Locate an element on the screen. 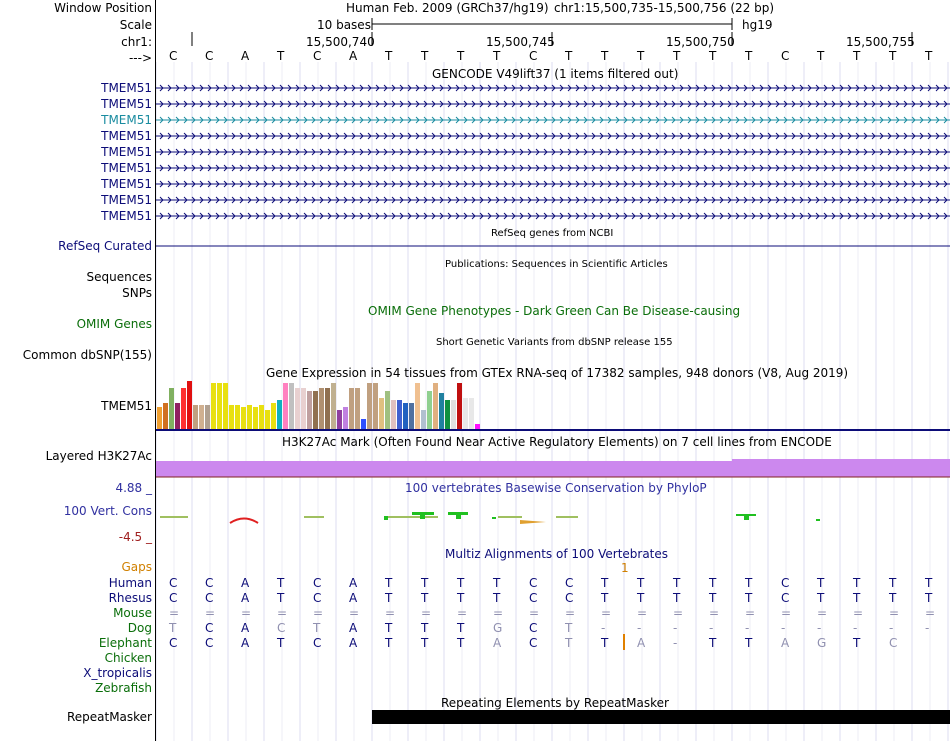  species-label: Zebrafish is located at coordinates (123, 688).